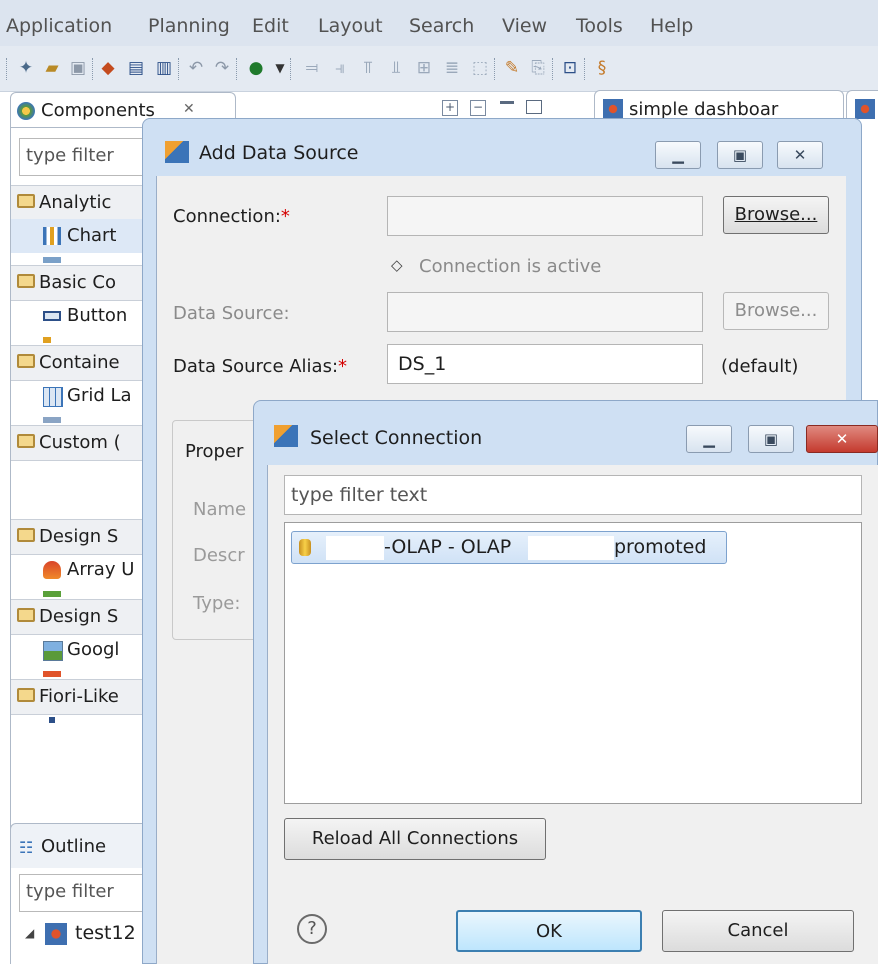 This screenshot has width=878, height=964. What do you see at coordinates (86, 396) in the screenshot?
I see `component-grid-layout: Grid La` at bounding box center [86, 396].